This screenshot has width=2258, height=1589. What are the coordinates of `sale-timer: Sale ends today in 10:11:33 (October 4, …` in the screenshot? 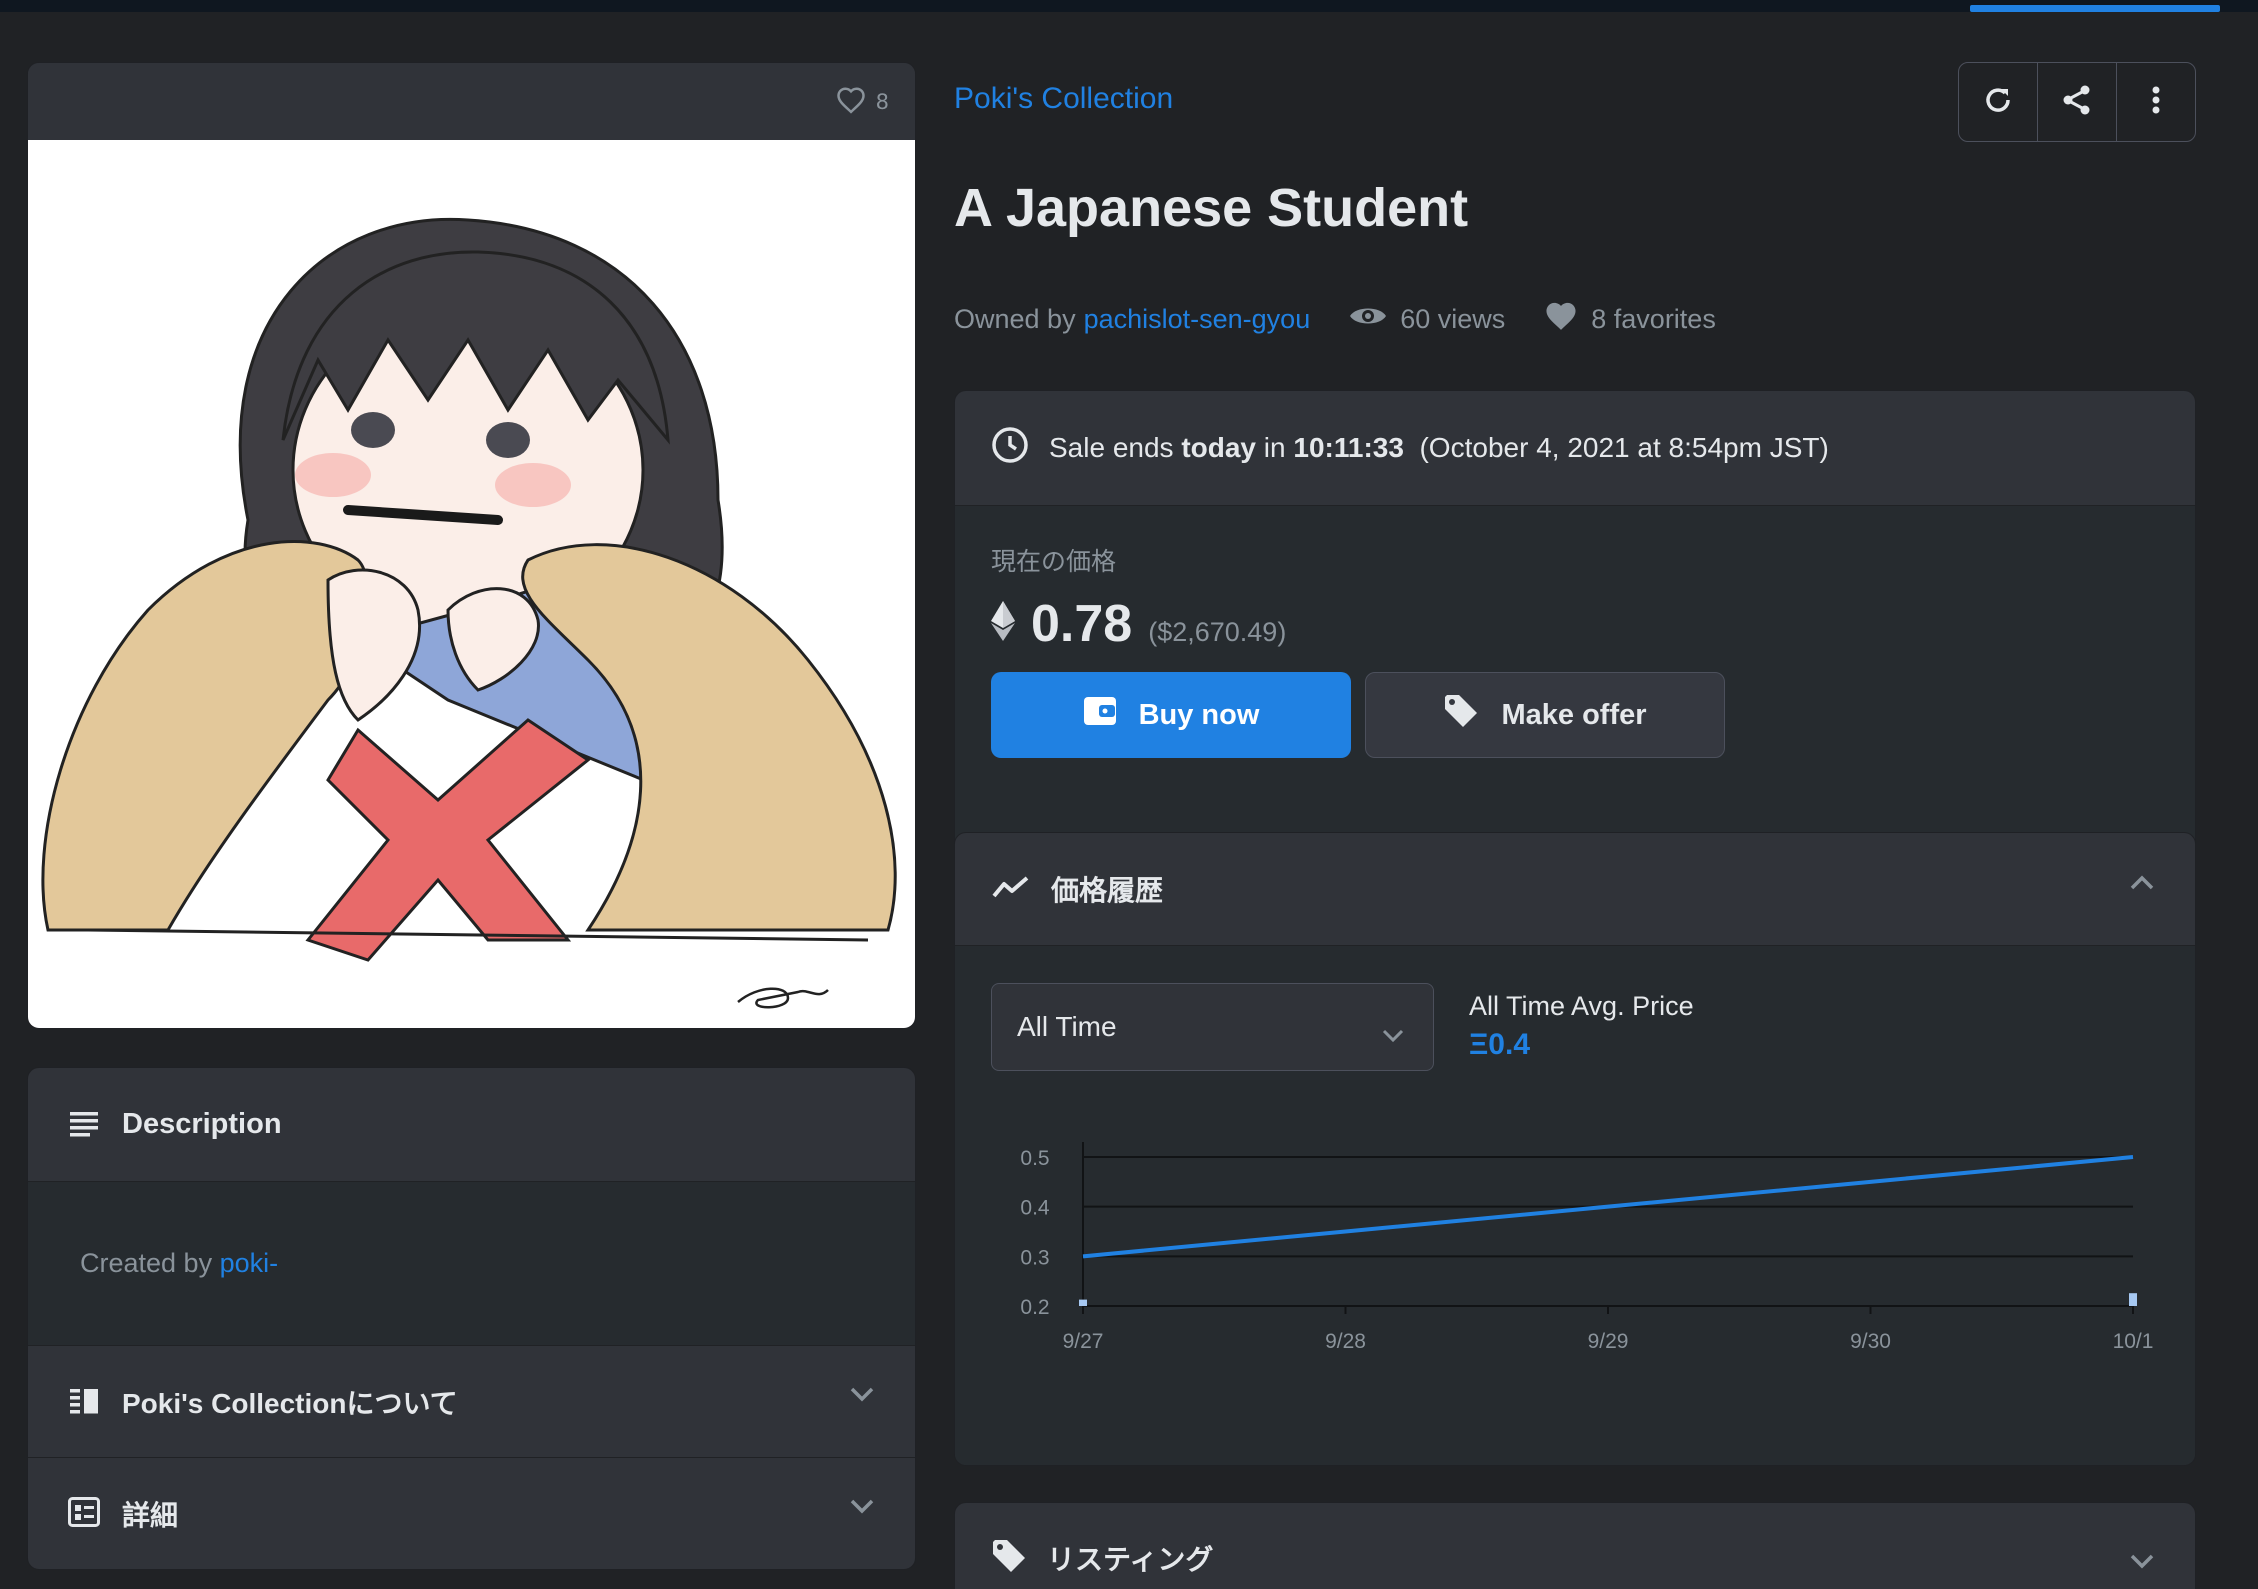 It's located at (1575, 448).